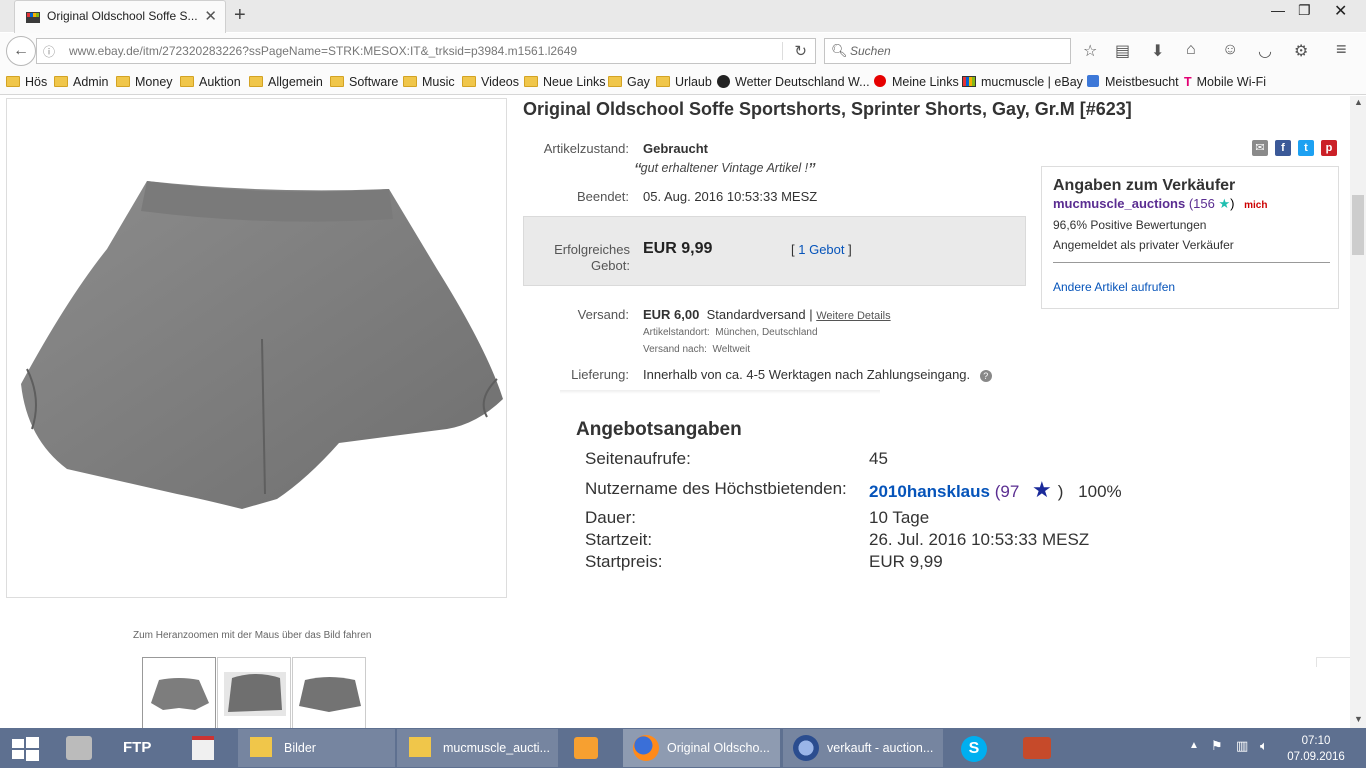 The width and height of the screenshot is (1366, 772). Describe the element at coordinates (975, 748) in the screenshot. I see `skype-app-icon: S` at that location.